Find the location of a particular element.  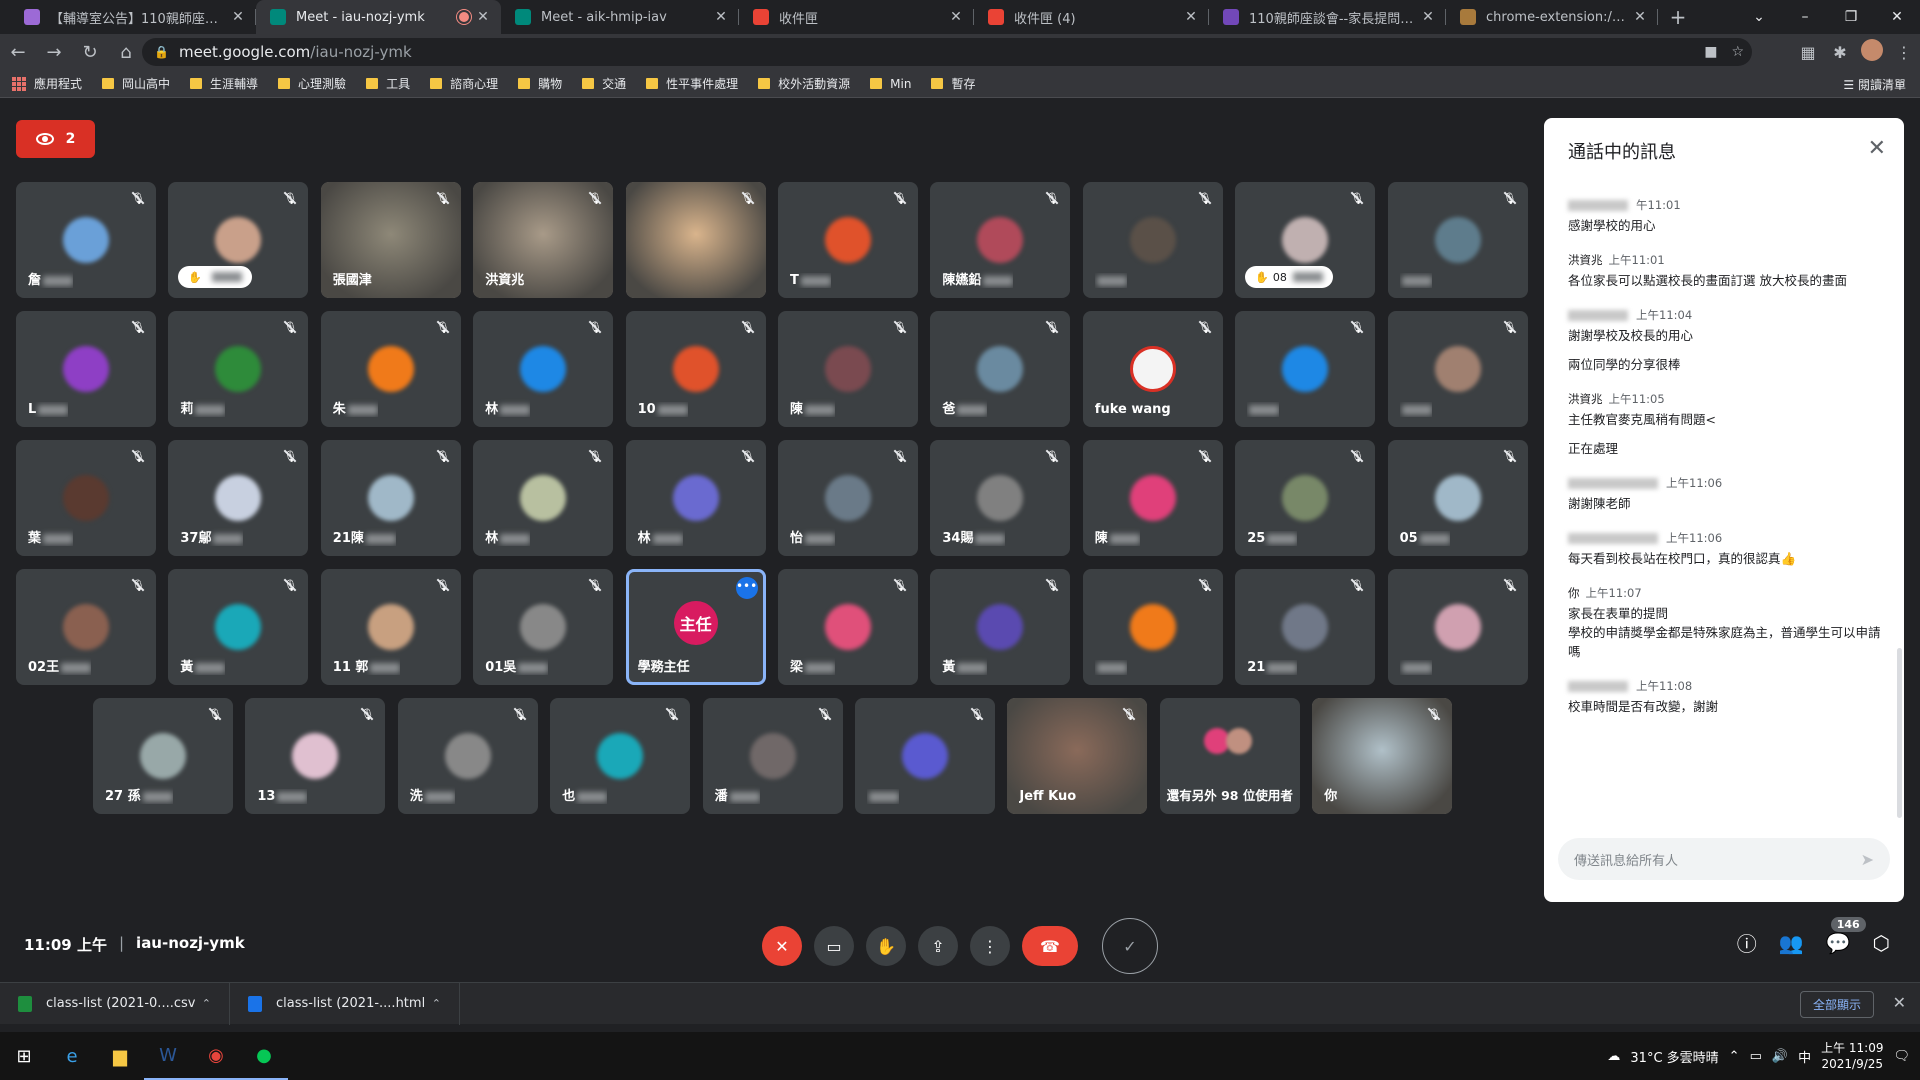

kebab-menu-icon: ⋮ is located at coordinates (1904, 52).